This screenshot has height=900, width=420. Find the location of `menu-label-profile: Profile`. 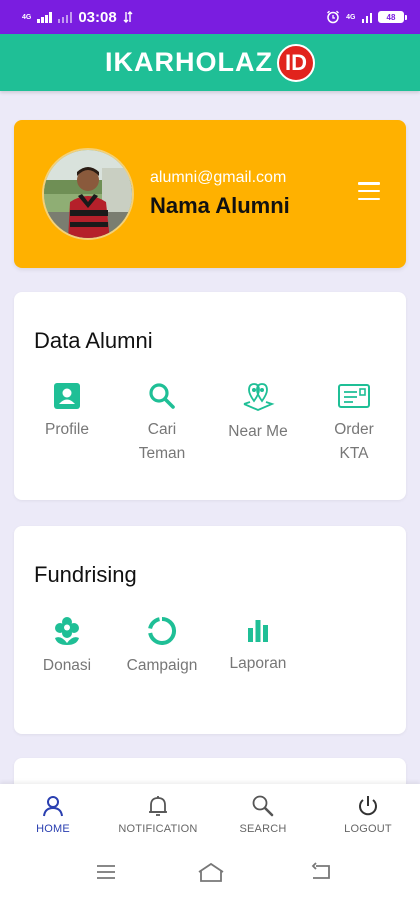

menu-label-profile: Profile is located at coordinates (67, 429).